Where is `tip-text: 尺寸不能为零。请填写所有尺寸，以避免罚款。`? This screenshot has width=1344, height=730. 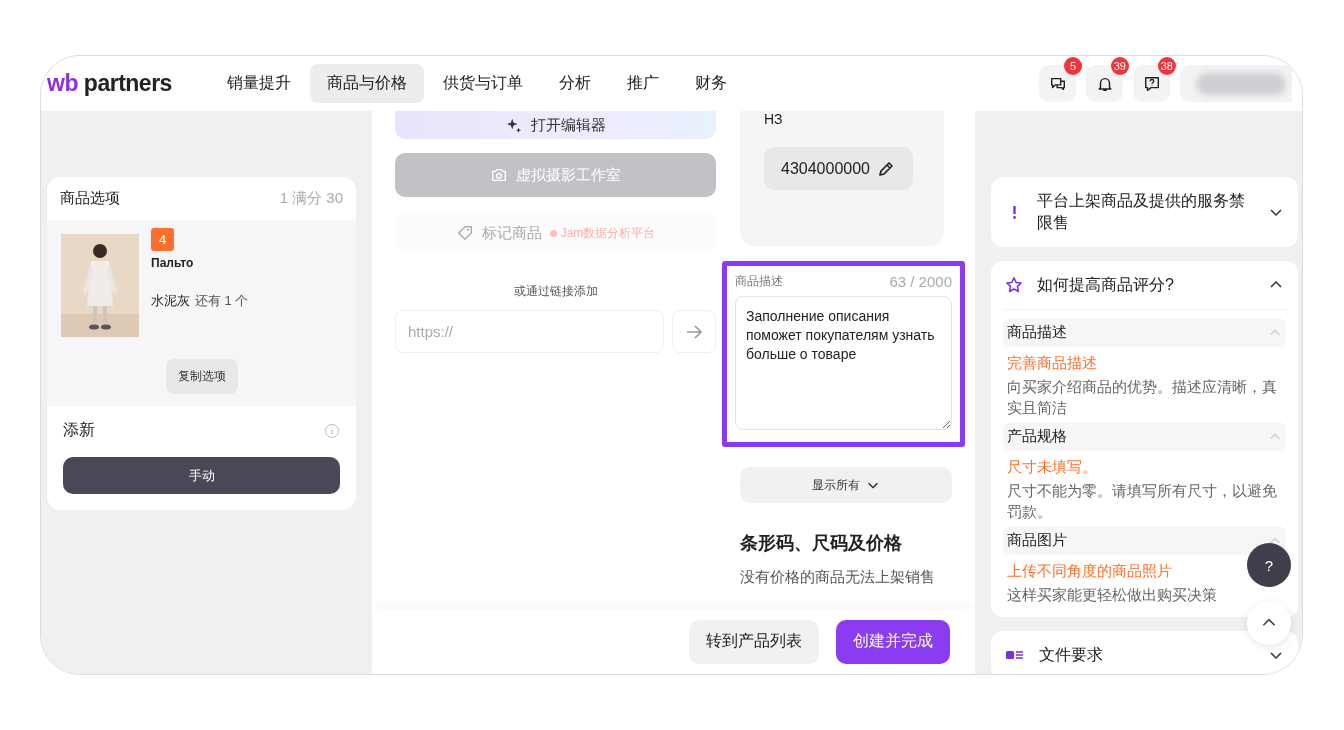
tip-text: 尺寸不能为零。请填写所有尺寸，以避免罚款。 is located at coordinates (1142, 501).